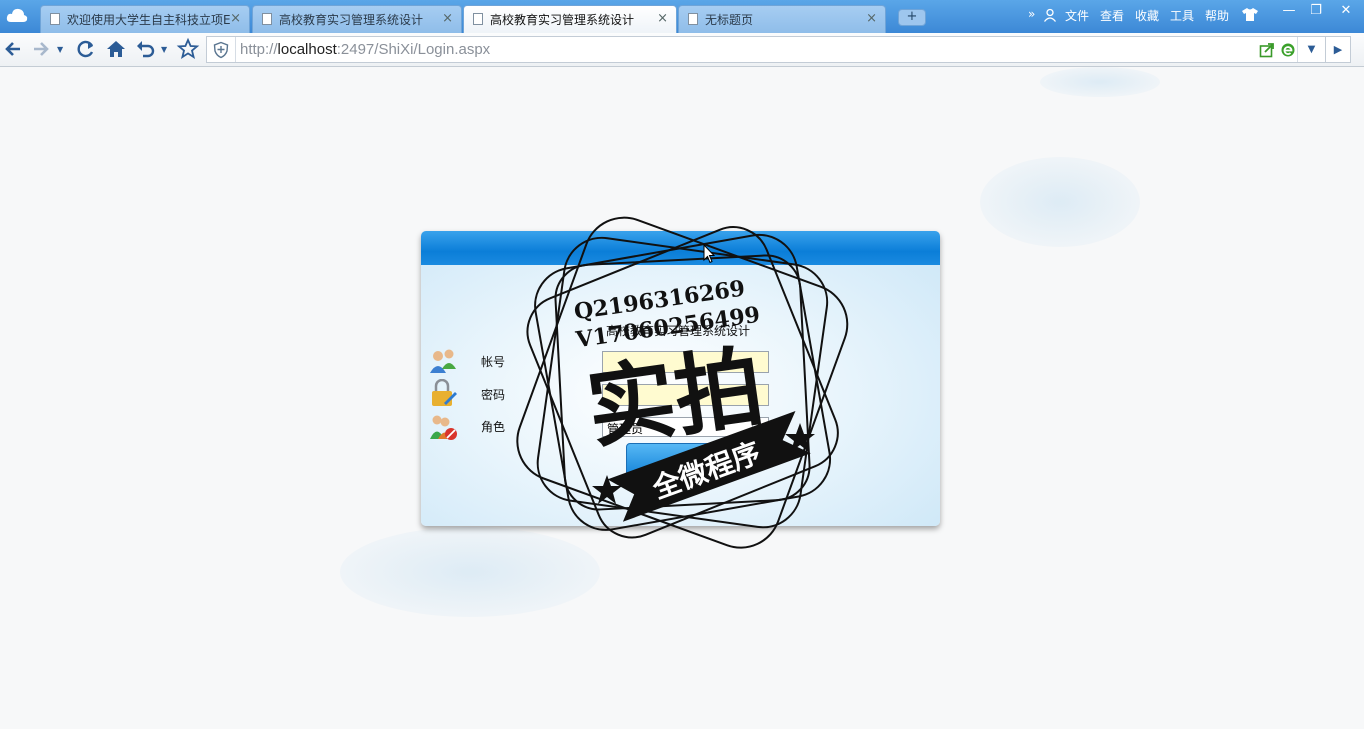 Image resolution: width=1364 pixels, height=729 pixels. What do you see at coordinates (40, 49) in the screenshot?
I see `forward-arrow-icon` at bounding box center [40, 49].